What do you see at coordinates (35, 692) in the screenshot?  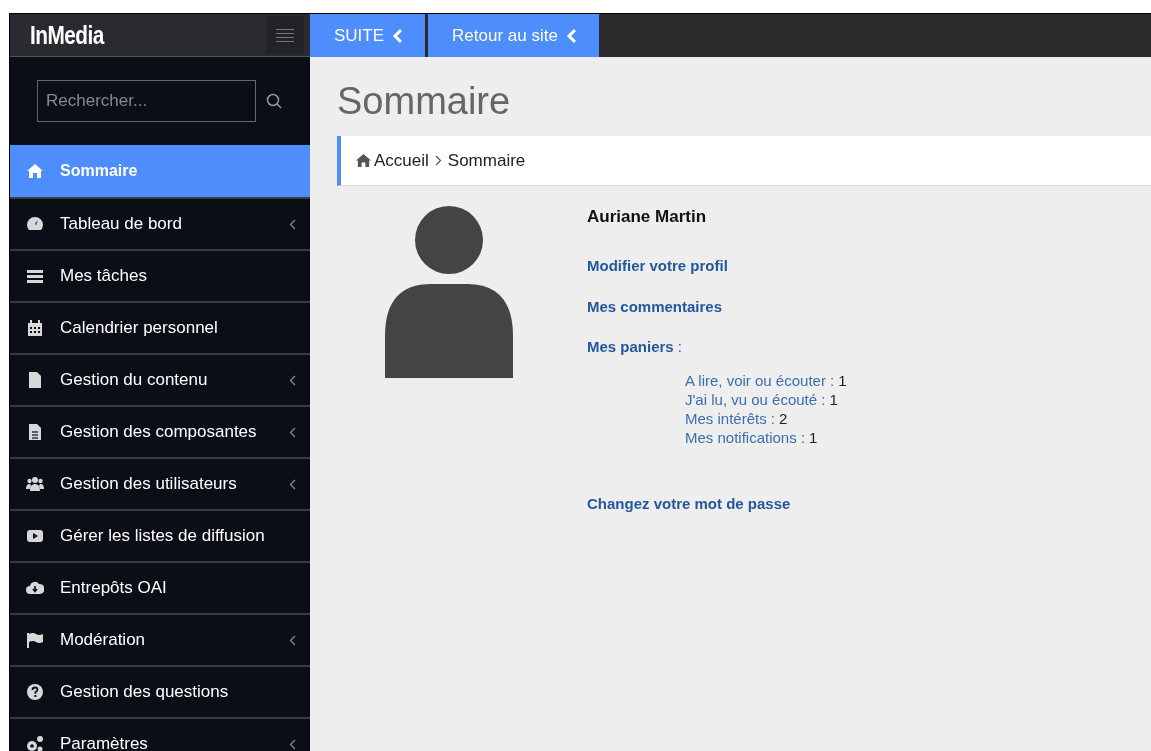 I see `question-icon` at bounding box center [35, 692].